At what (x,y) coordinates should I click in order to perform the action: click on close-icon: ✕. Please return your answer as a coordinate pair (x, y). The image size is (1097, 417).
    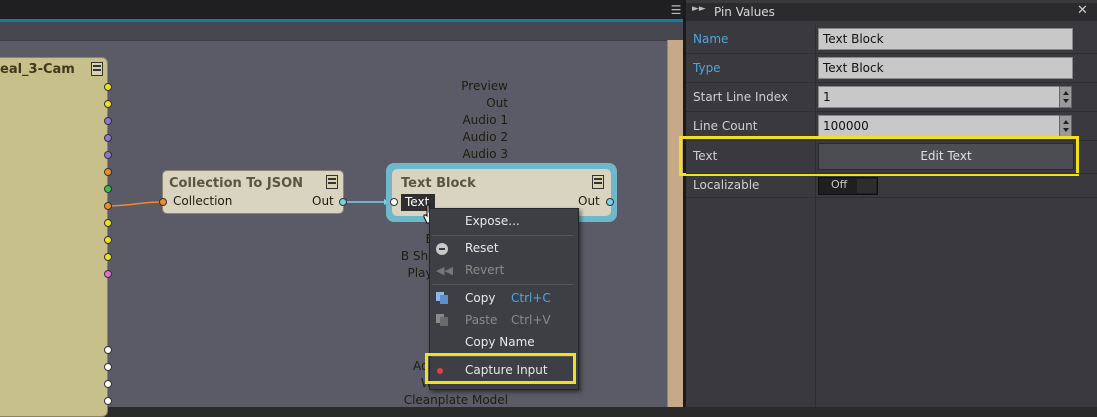
    Looking at the image, I should click on (1082, 10).